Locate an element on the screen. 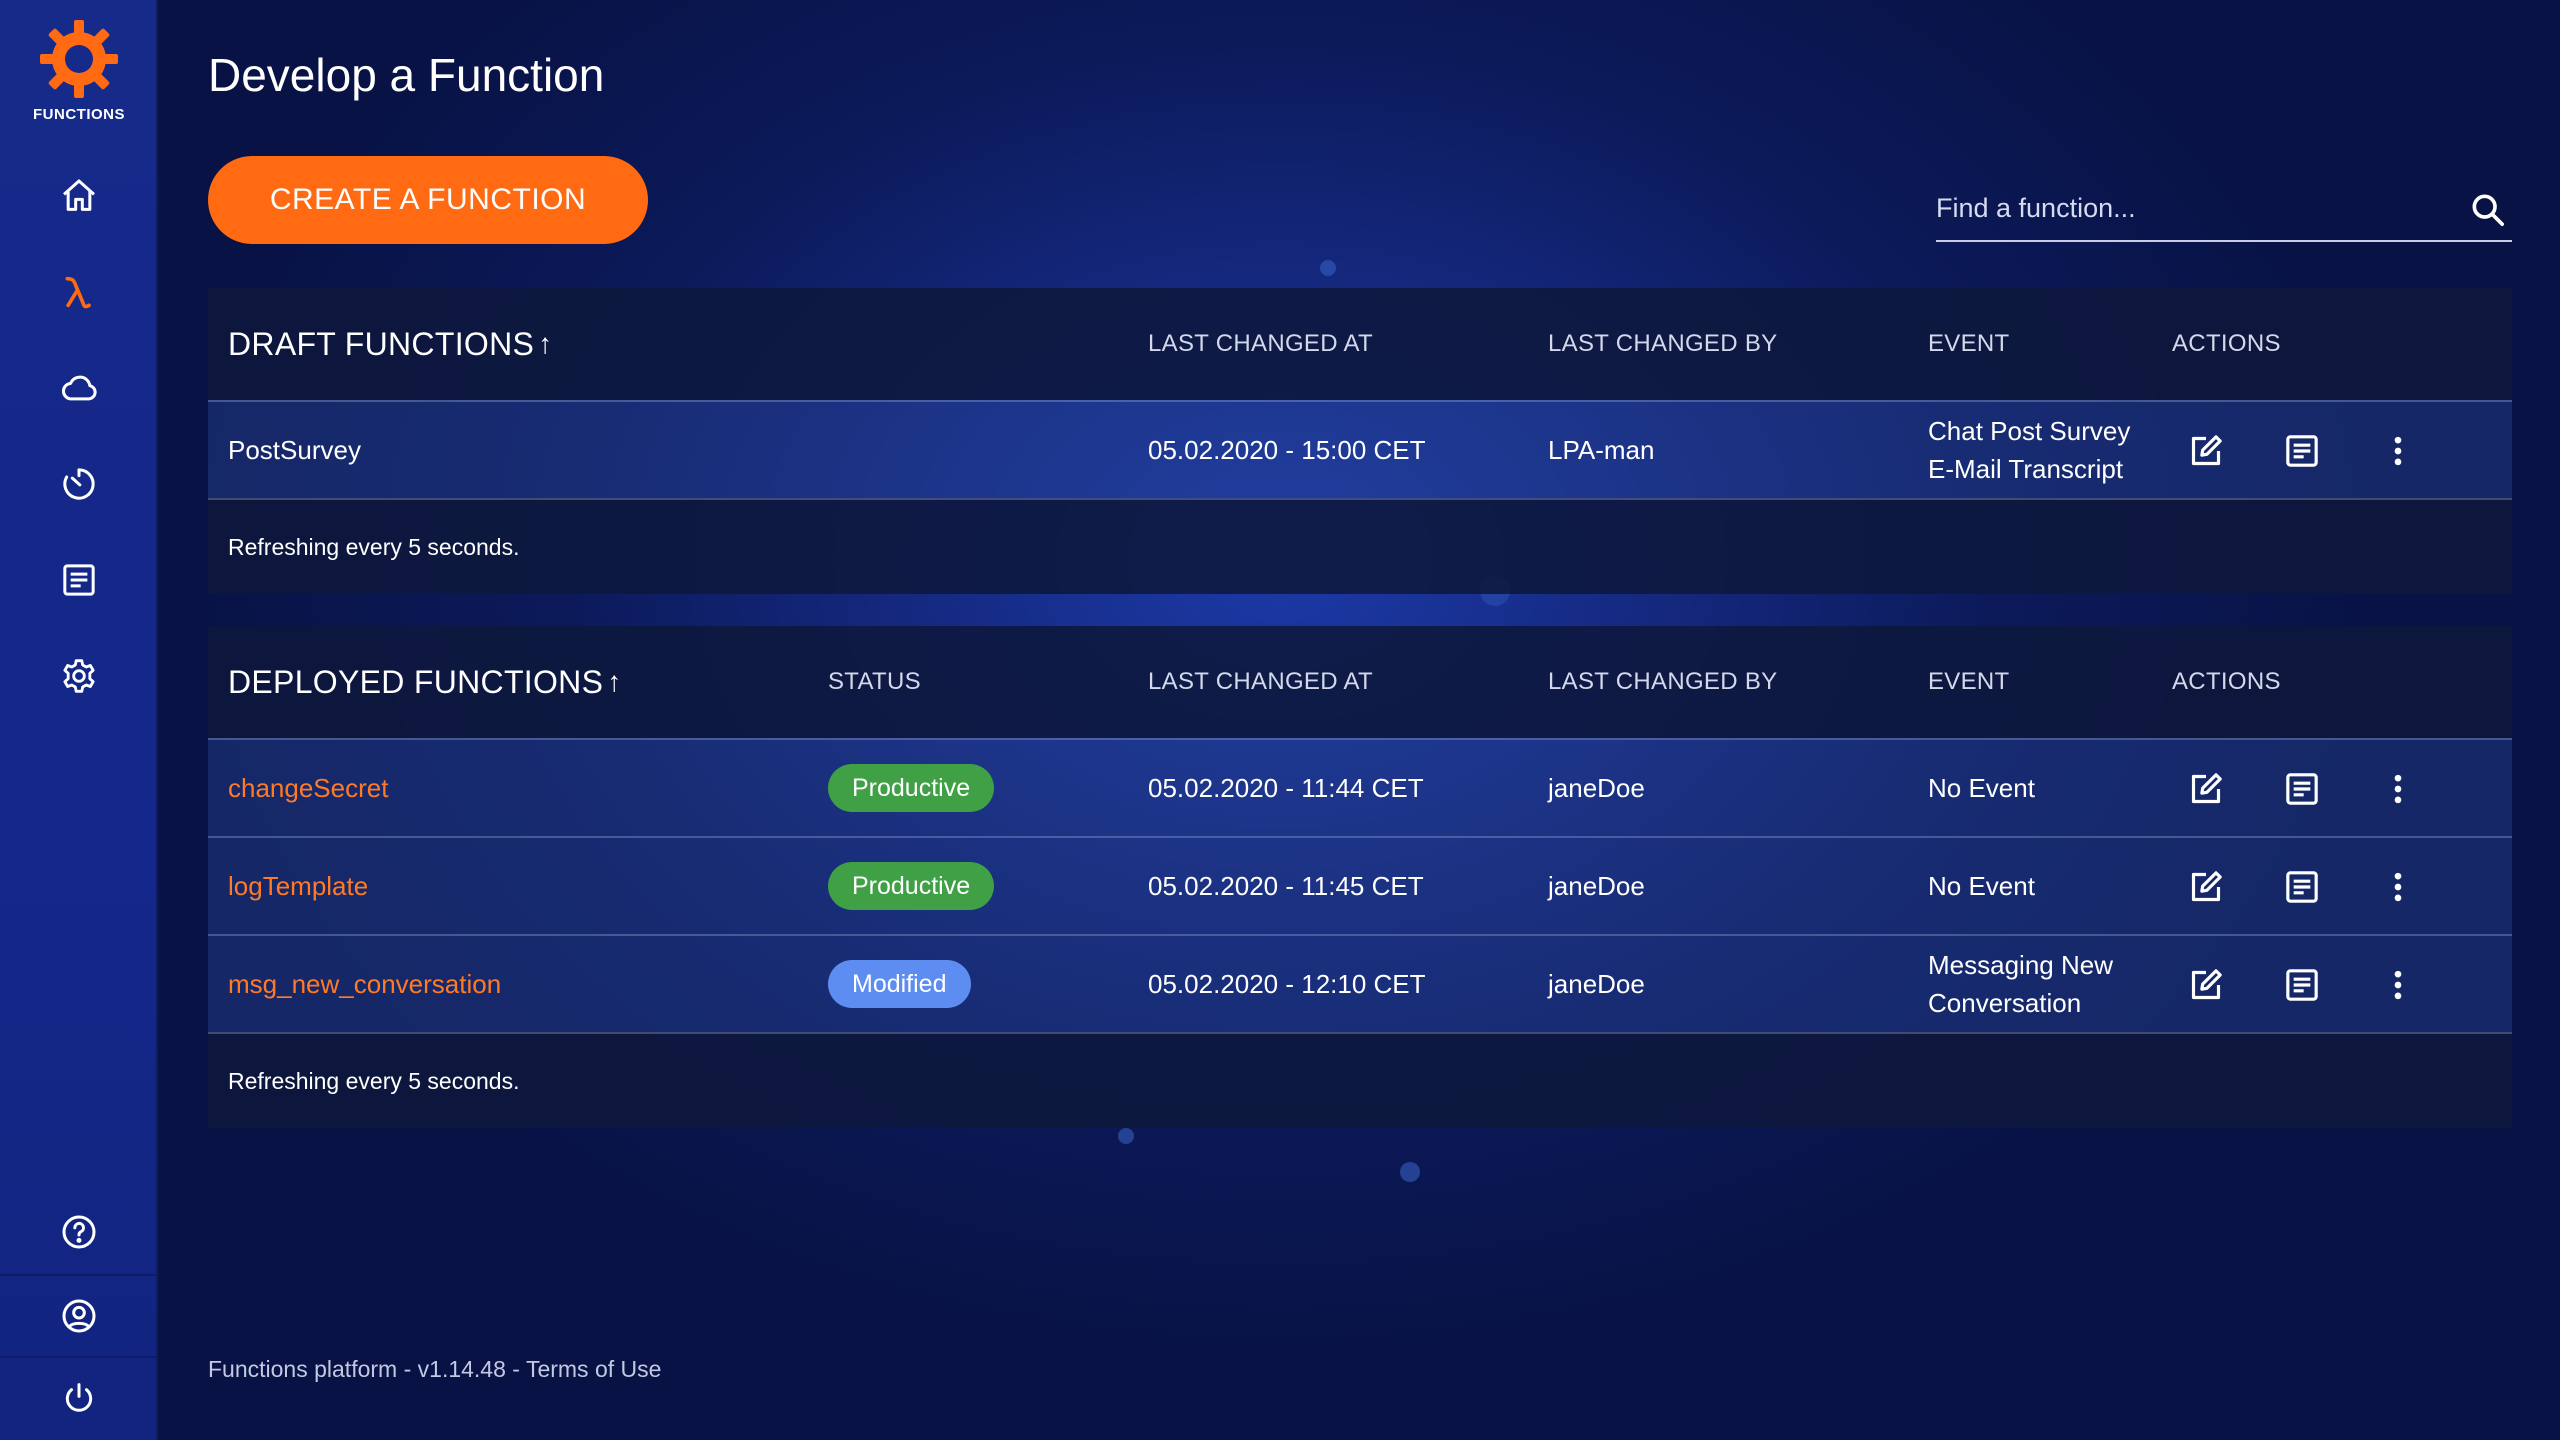  sun-logo-icon is located at coordinates (79, 59).